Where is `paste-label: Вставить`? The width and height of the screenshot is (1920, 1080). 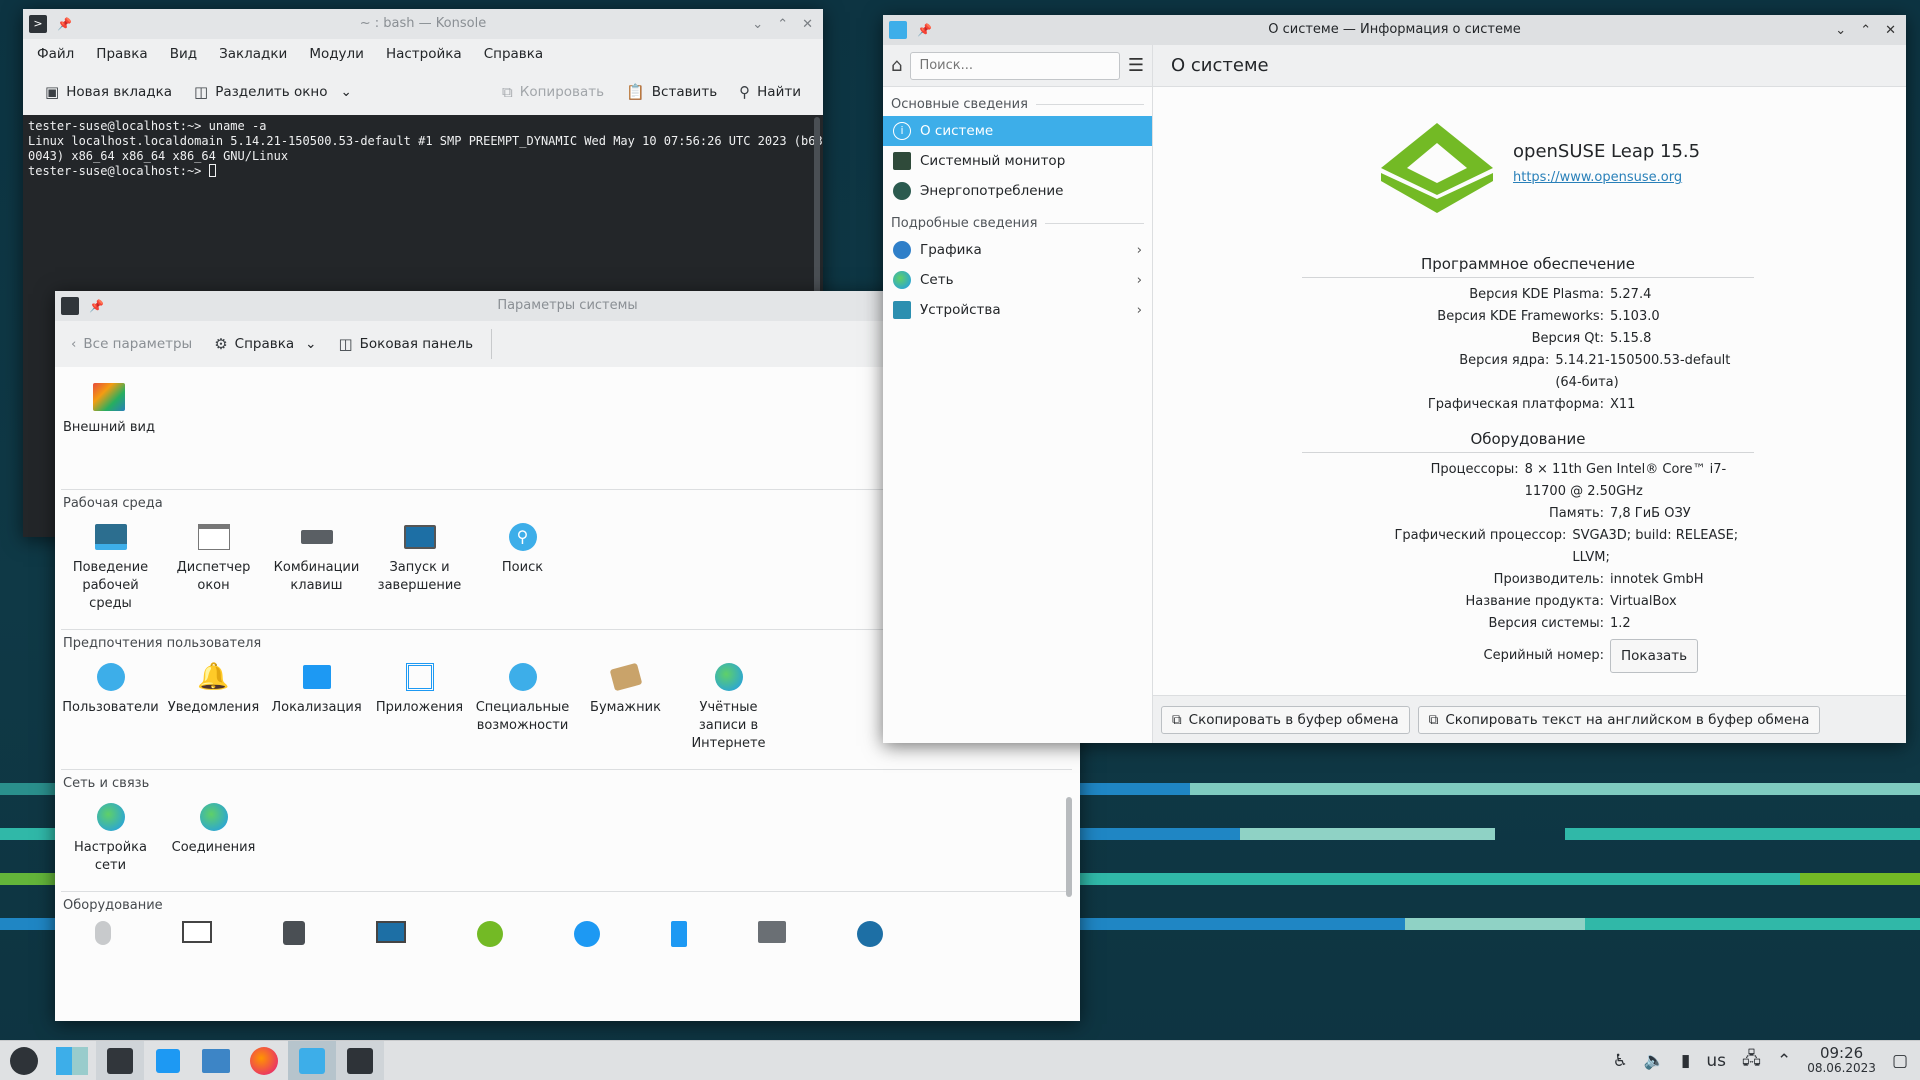 paste-label: Вставить is located at coordinates (684, 92).